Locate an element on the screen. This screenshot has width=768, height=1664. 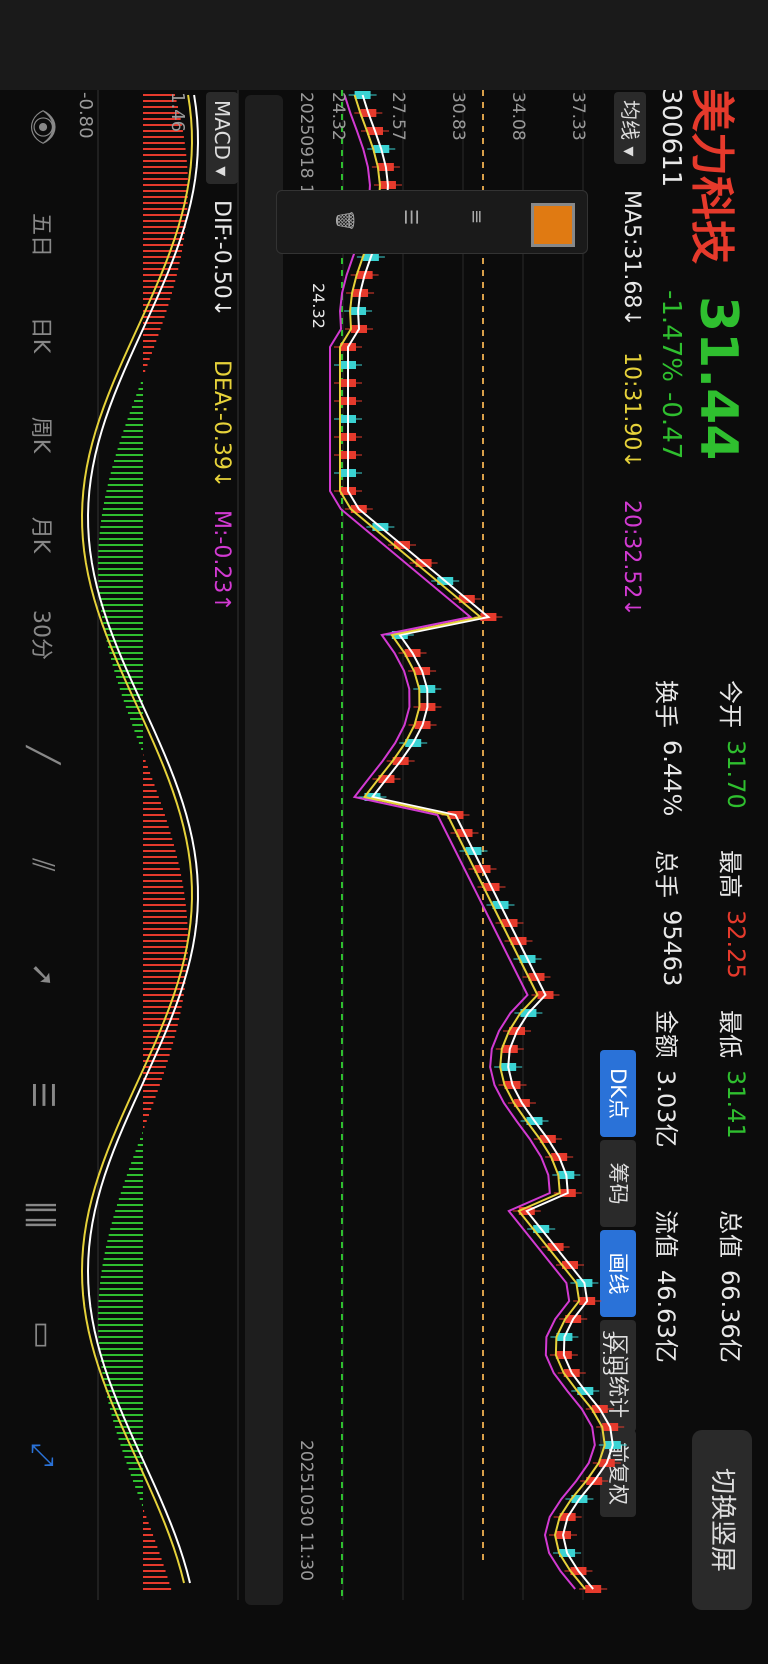
low-marker-label: 24.32 is located at coordinates (318, 306).